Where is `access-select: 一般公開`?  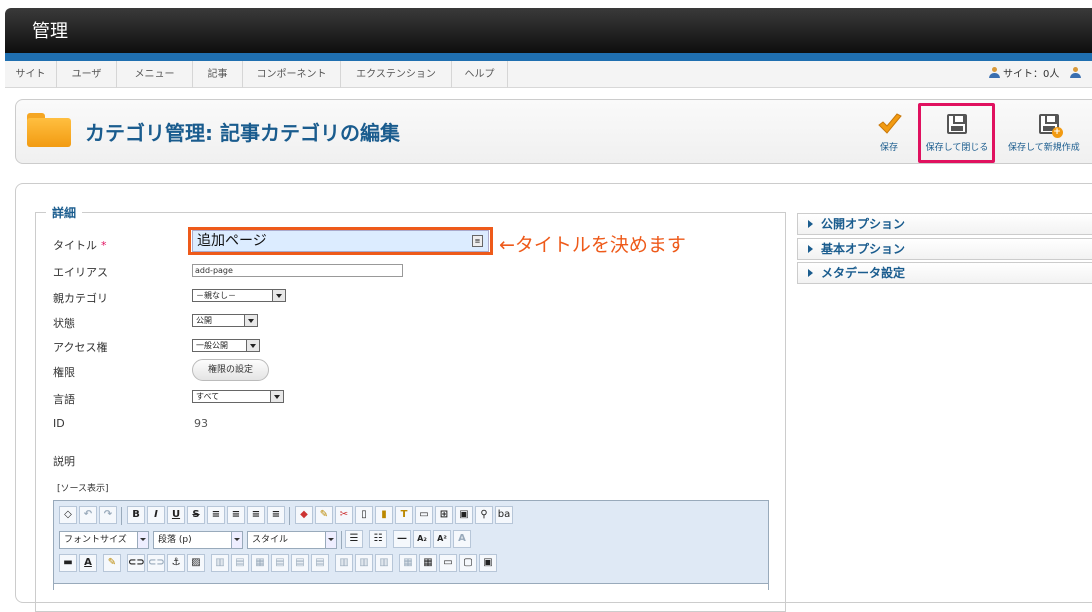 access-select: 一般公開 is located at coordinates (226, 345).